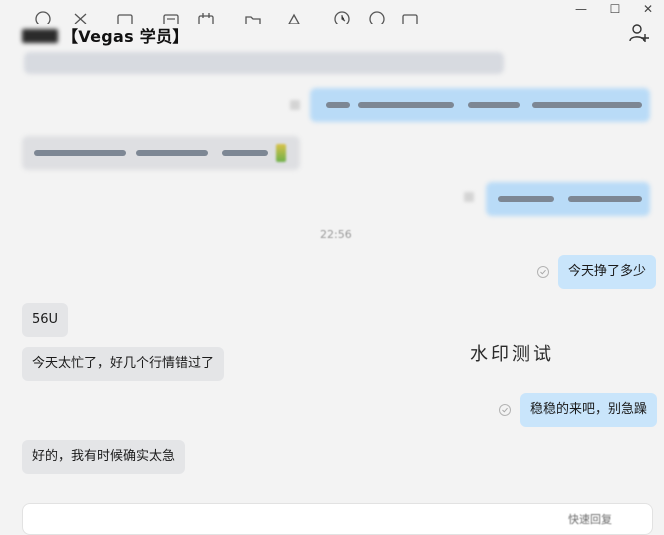 The image size is (664, 535). I want to click on history-icon, so click(342, 17).